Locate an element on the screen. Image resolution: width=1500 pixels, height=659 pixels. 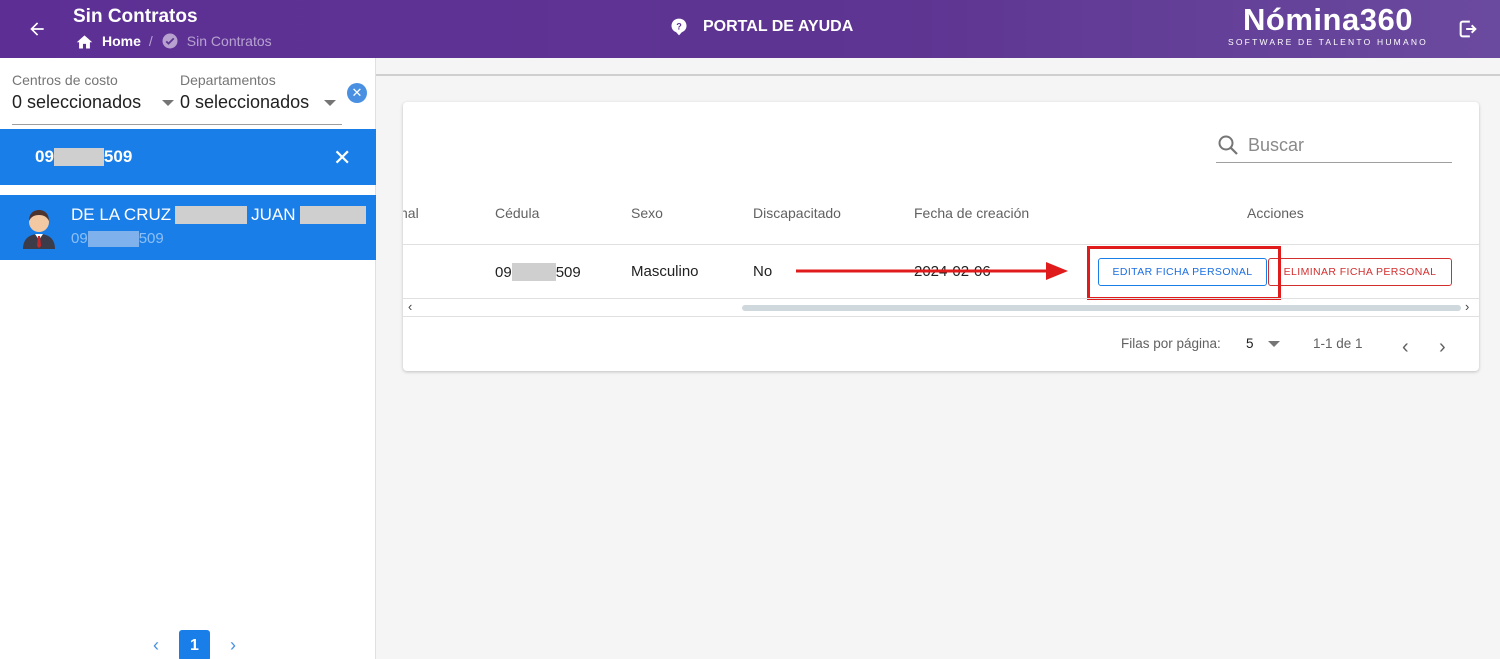
column-header-acciones: Acciones is located at coordinates (1275, 213).